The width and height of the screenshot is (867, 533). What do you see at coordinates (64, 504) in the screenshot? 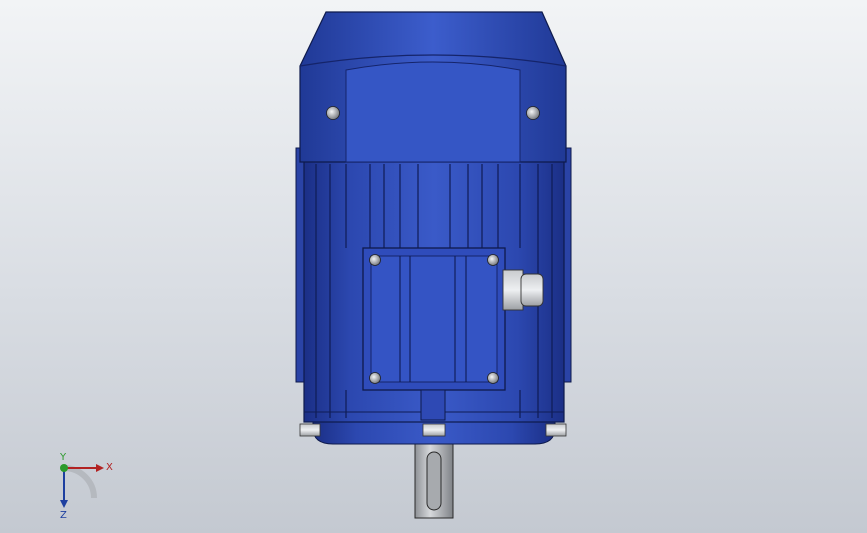
I see `z-arrow-head-icon` at bounding box center [64, 504].